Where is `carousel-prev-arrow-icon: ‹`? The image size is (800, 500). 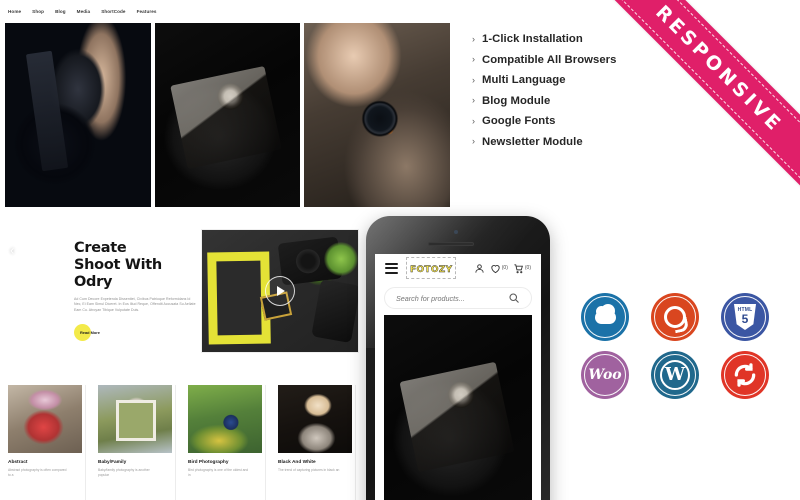 carousel-prev-arrow-icon: ‹ is located at coordinates (12, 250).